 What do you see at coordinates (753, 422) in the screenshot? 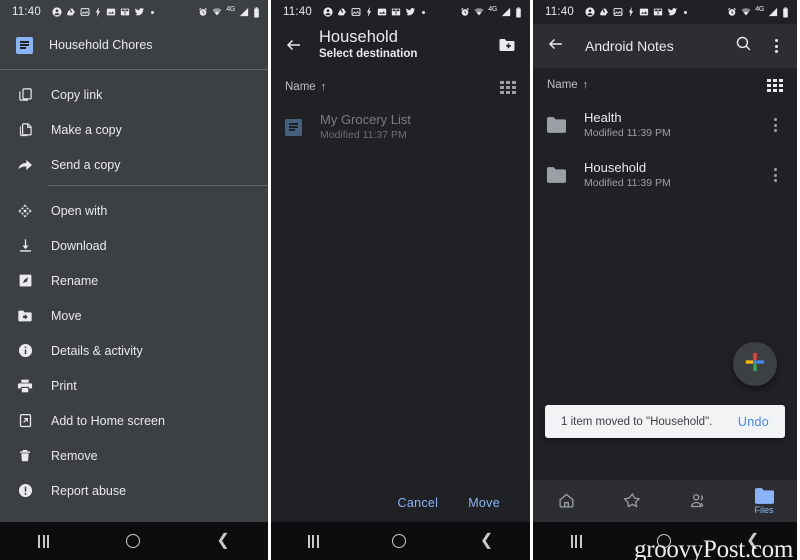
I see `undo-button: Undo` at bounding box center [753, 422].